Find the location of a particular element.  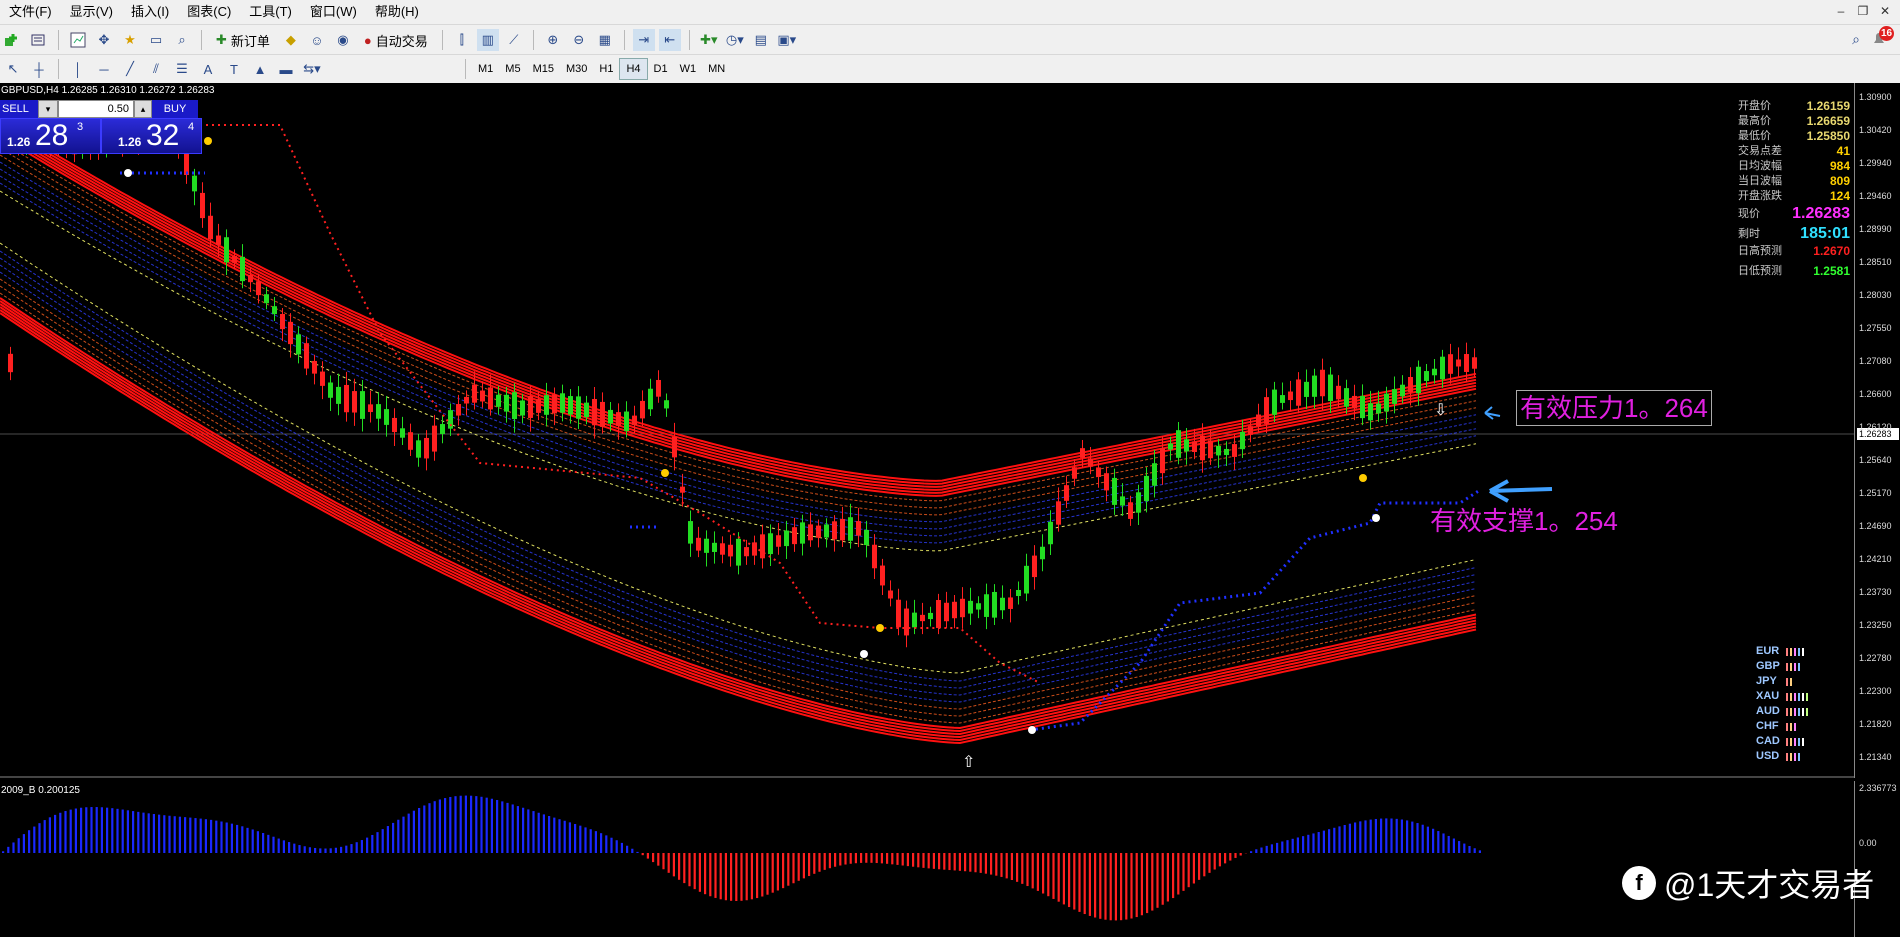

stat-value: 185:01 is located at coordinates (1825, 233).